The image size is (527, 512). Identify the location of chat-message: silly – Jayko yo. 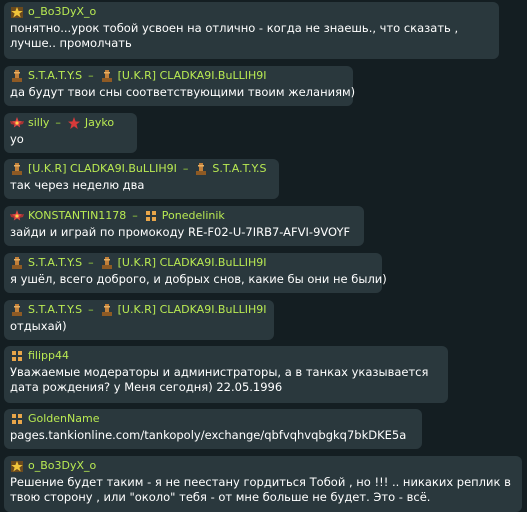
(70, 133).